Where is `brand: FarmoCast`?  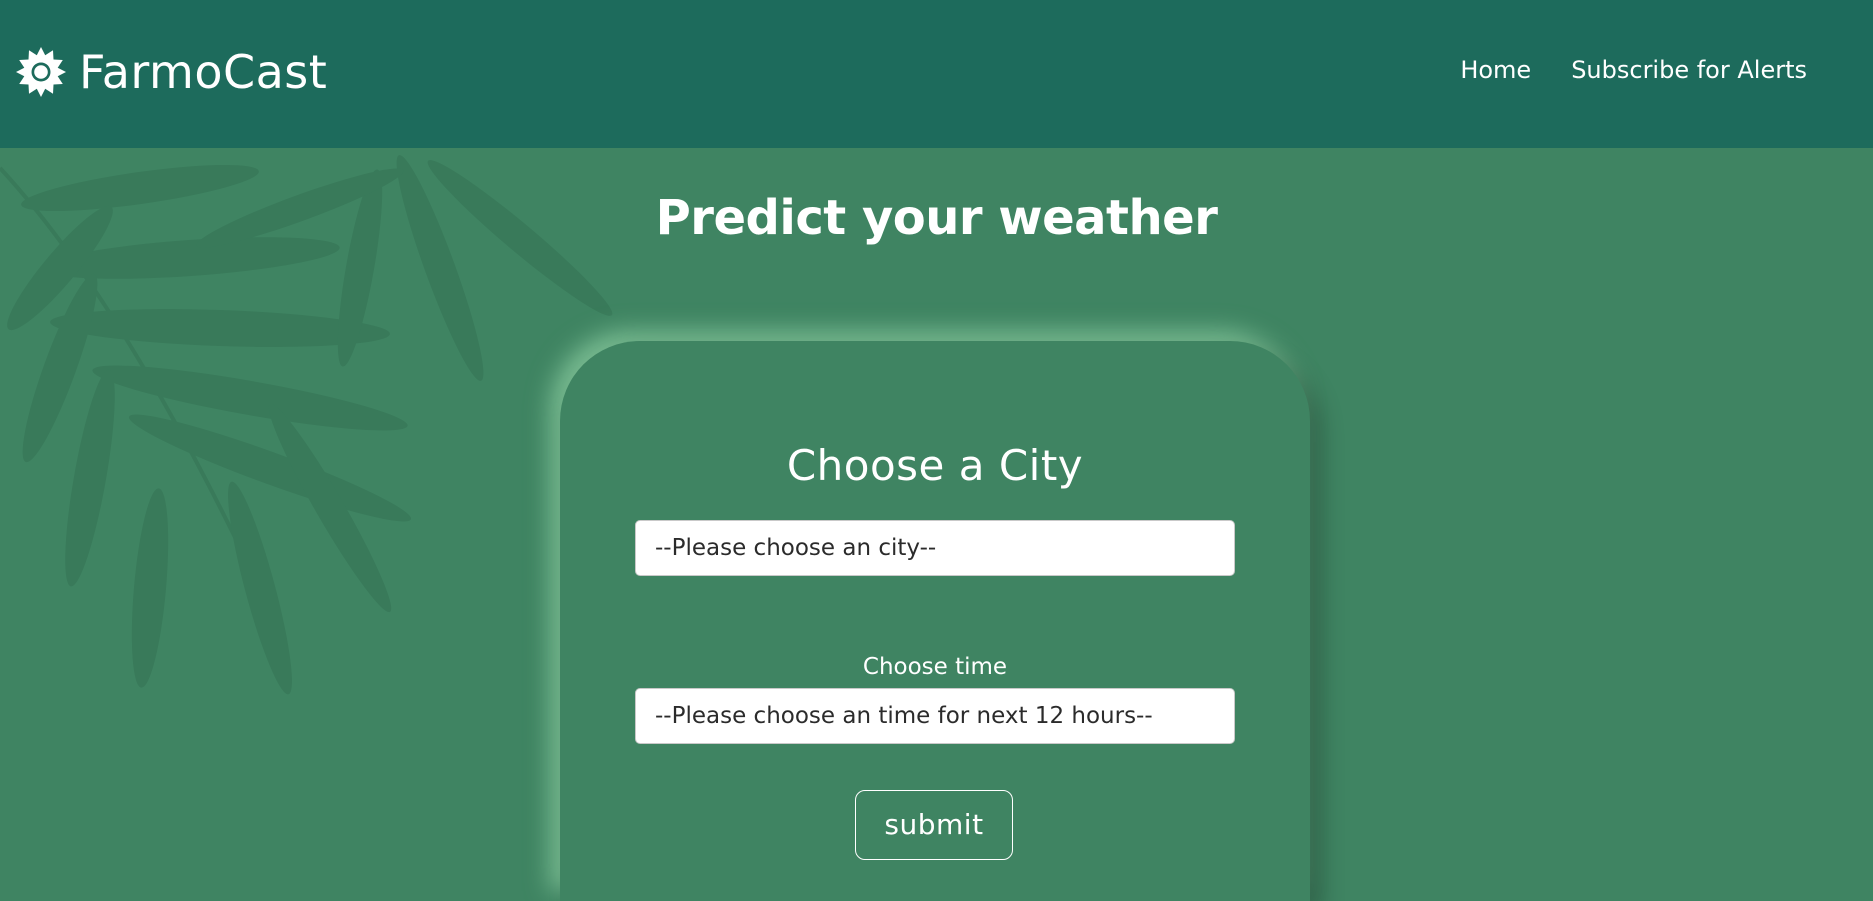 brand: FarmoCast is located at coordinates (171, 72).